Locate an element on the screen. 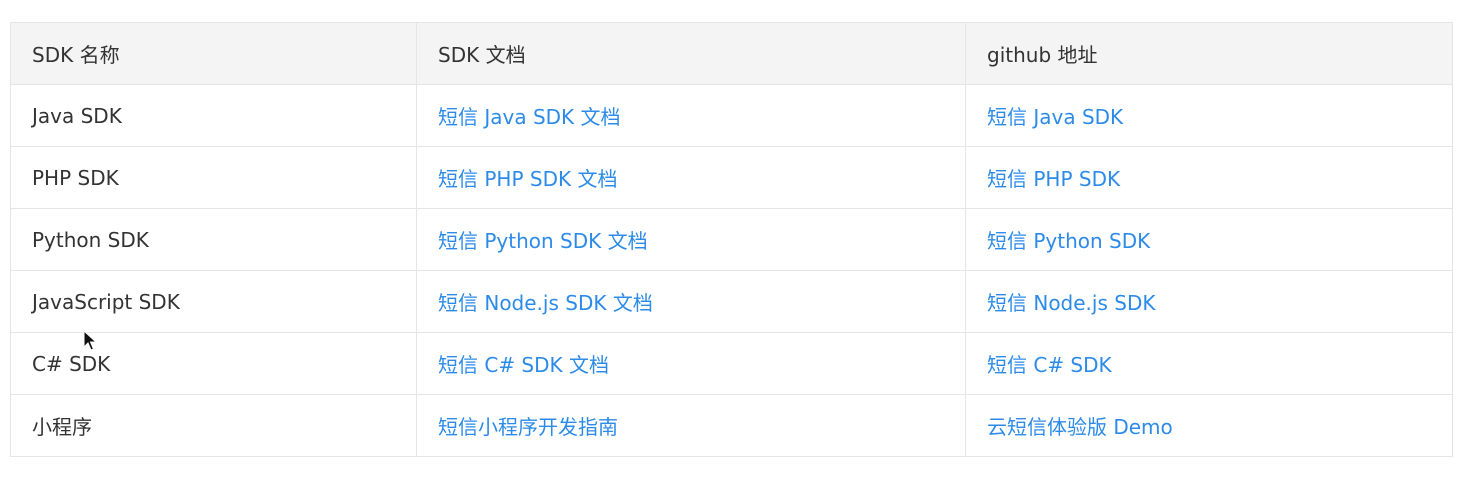 This screenshot has width=1467, height=500. github-cell: 短信 C# SDK is located at coordinates (1209, 363).